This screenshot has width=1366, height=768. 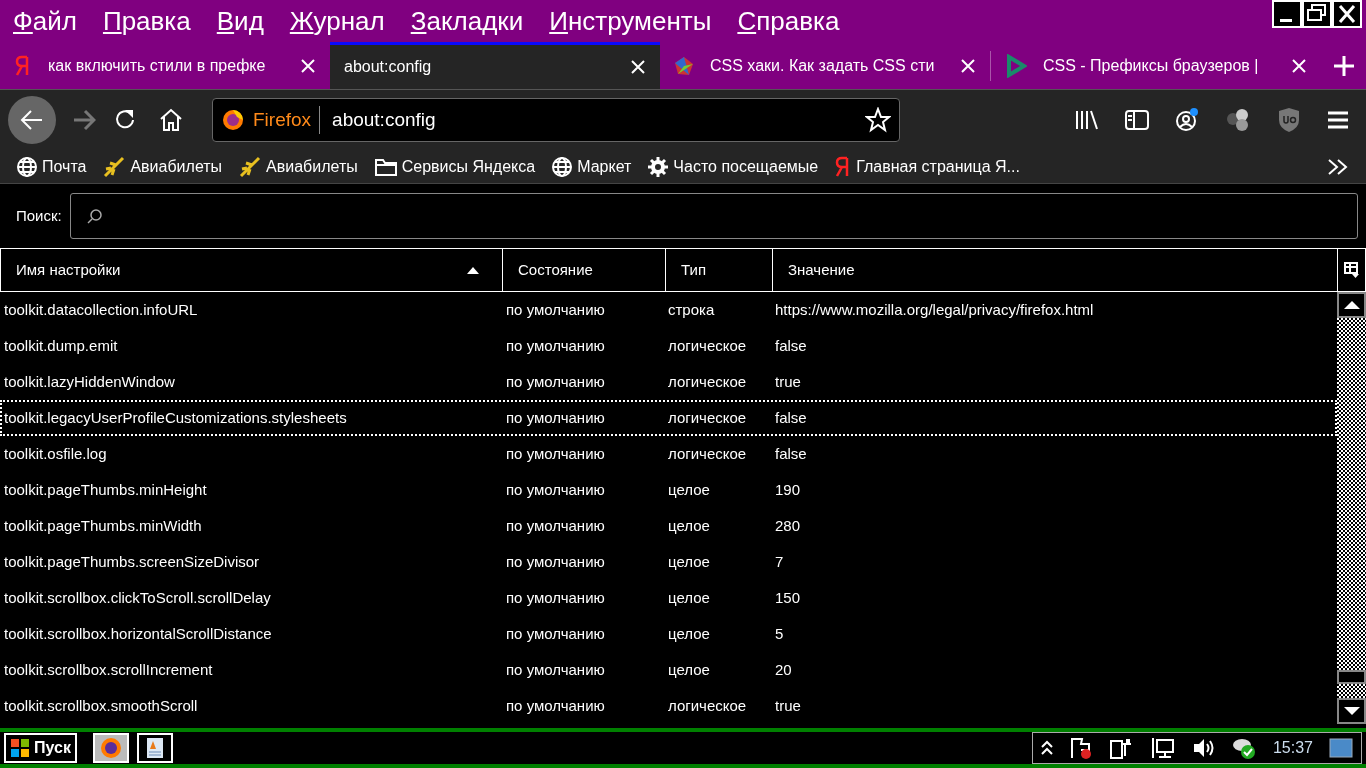 I want to click on library-icon, so click(x=1087, y=120).